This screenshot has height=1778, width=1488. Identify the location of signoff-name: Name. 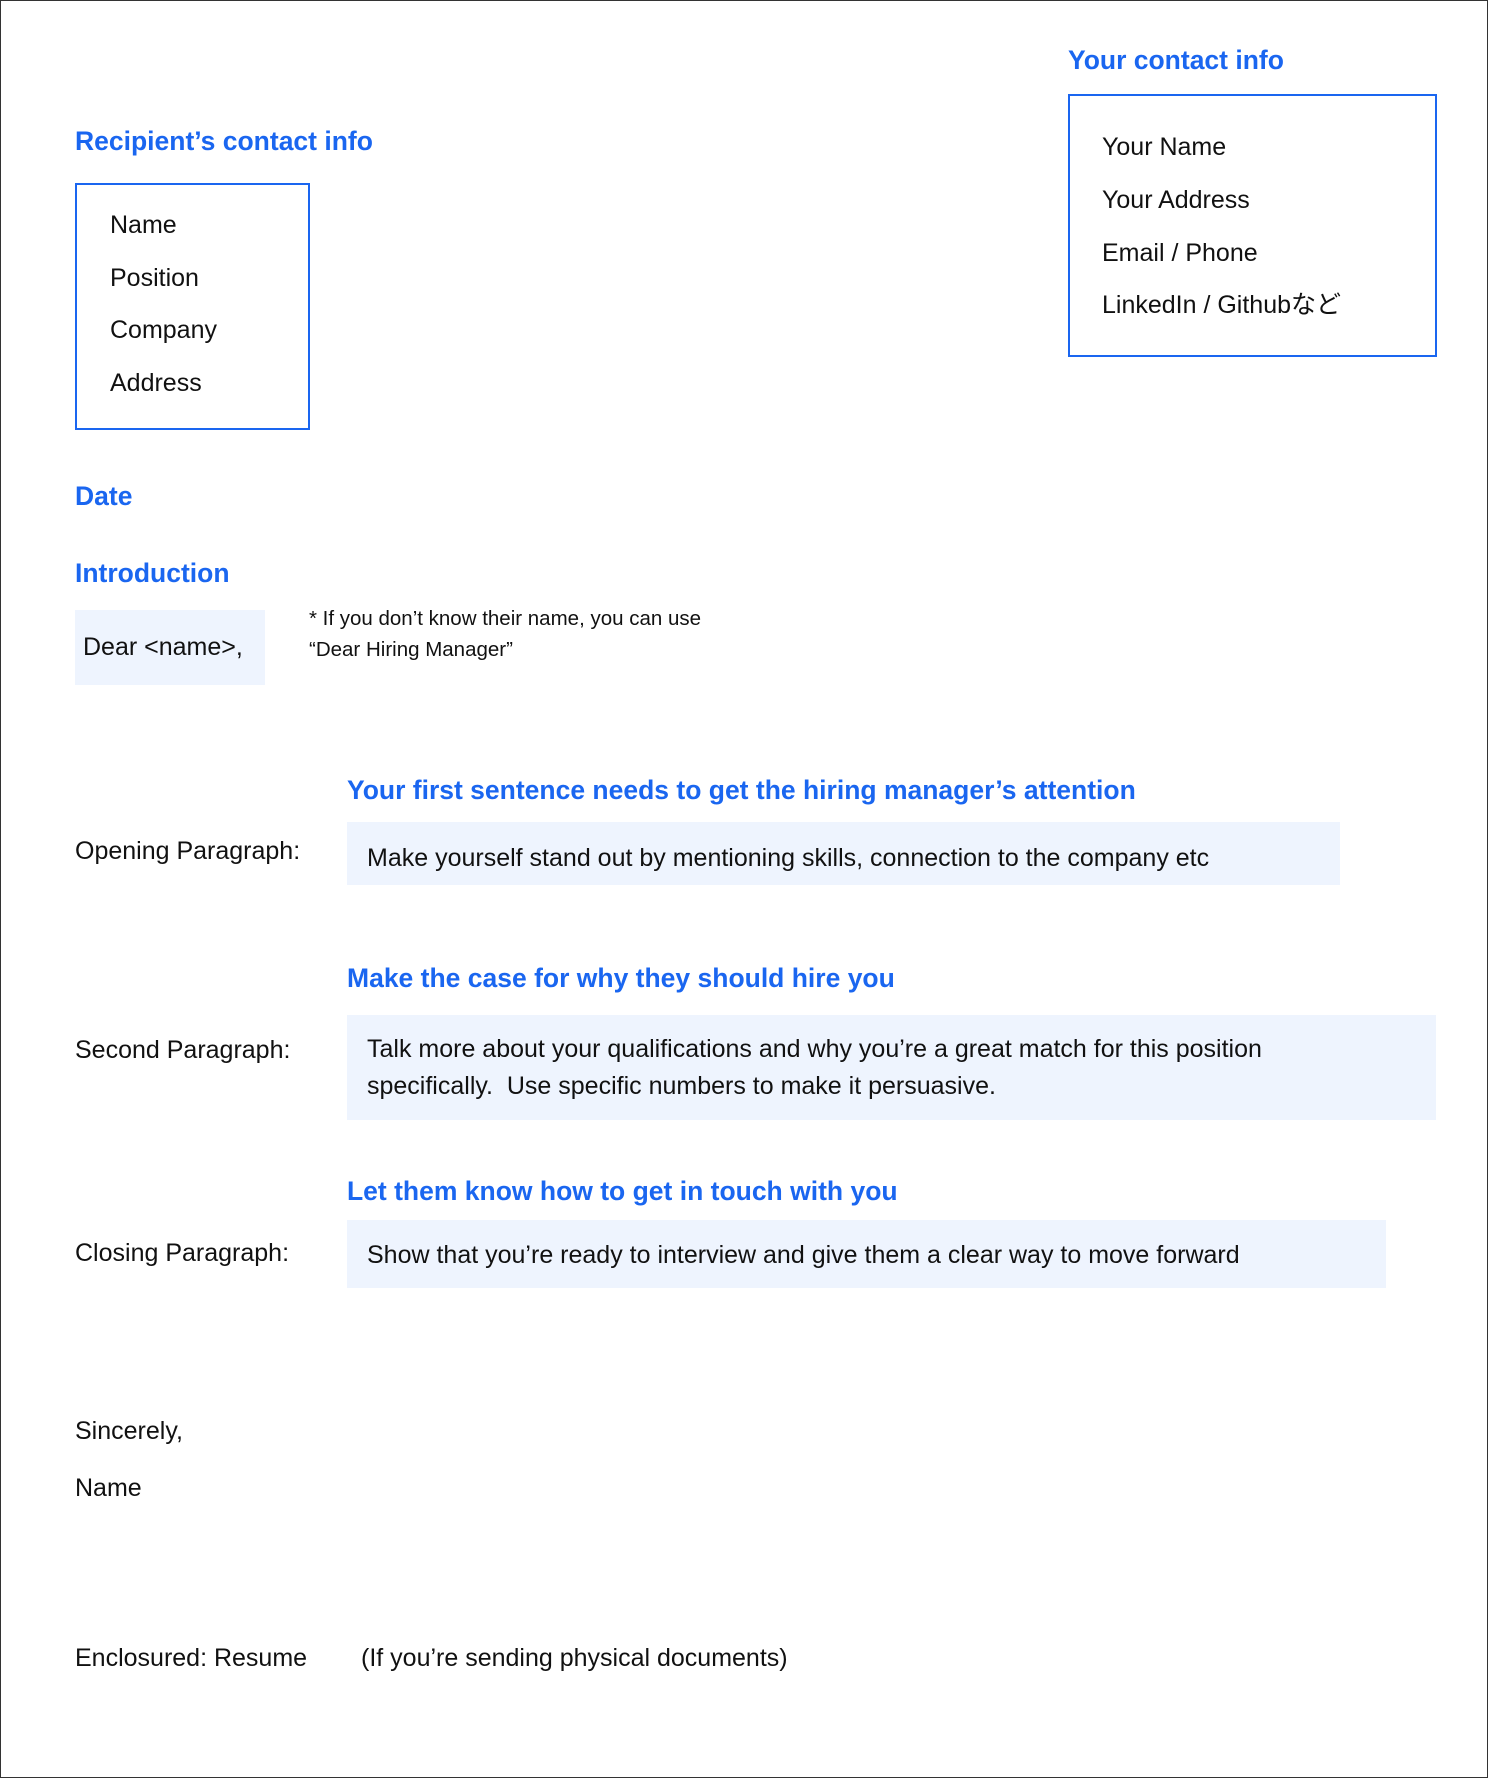
(108, 1488).